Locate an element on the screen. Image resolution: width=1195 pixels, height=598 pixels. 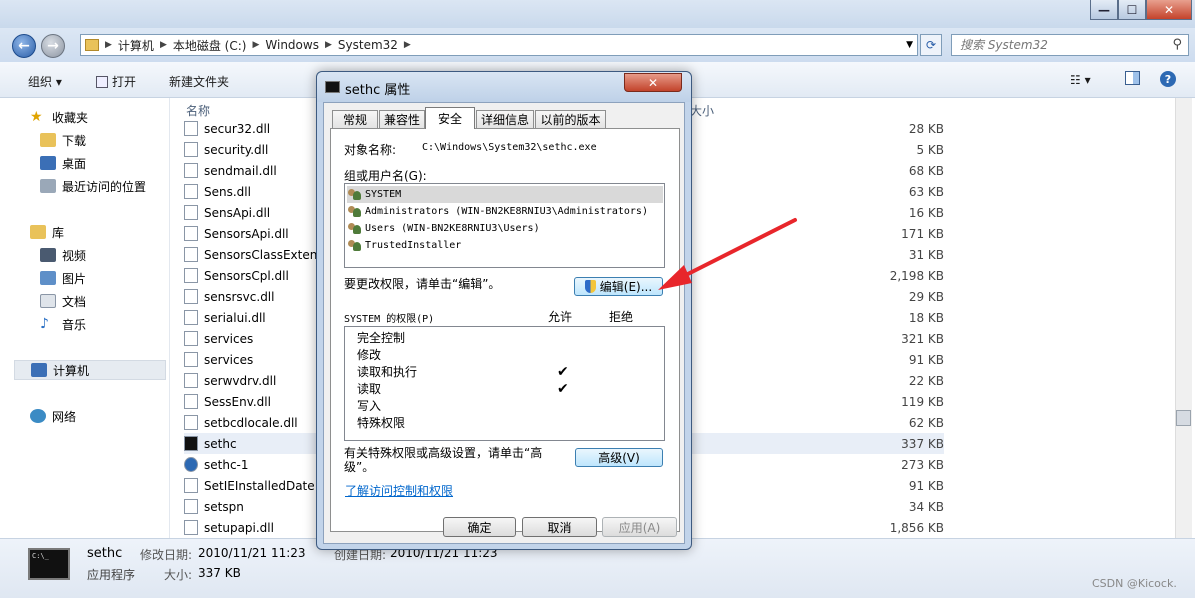
permission-row: 修改 is located at coordinates (507, 354).